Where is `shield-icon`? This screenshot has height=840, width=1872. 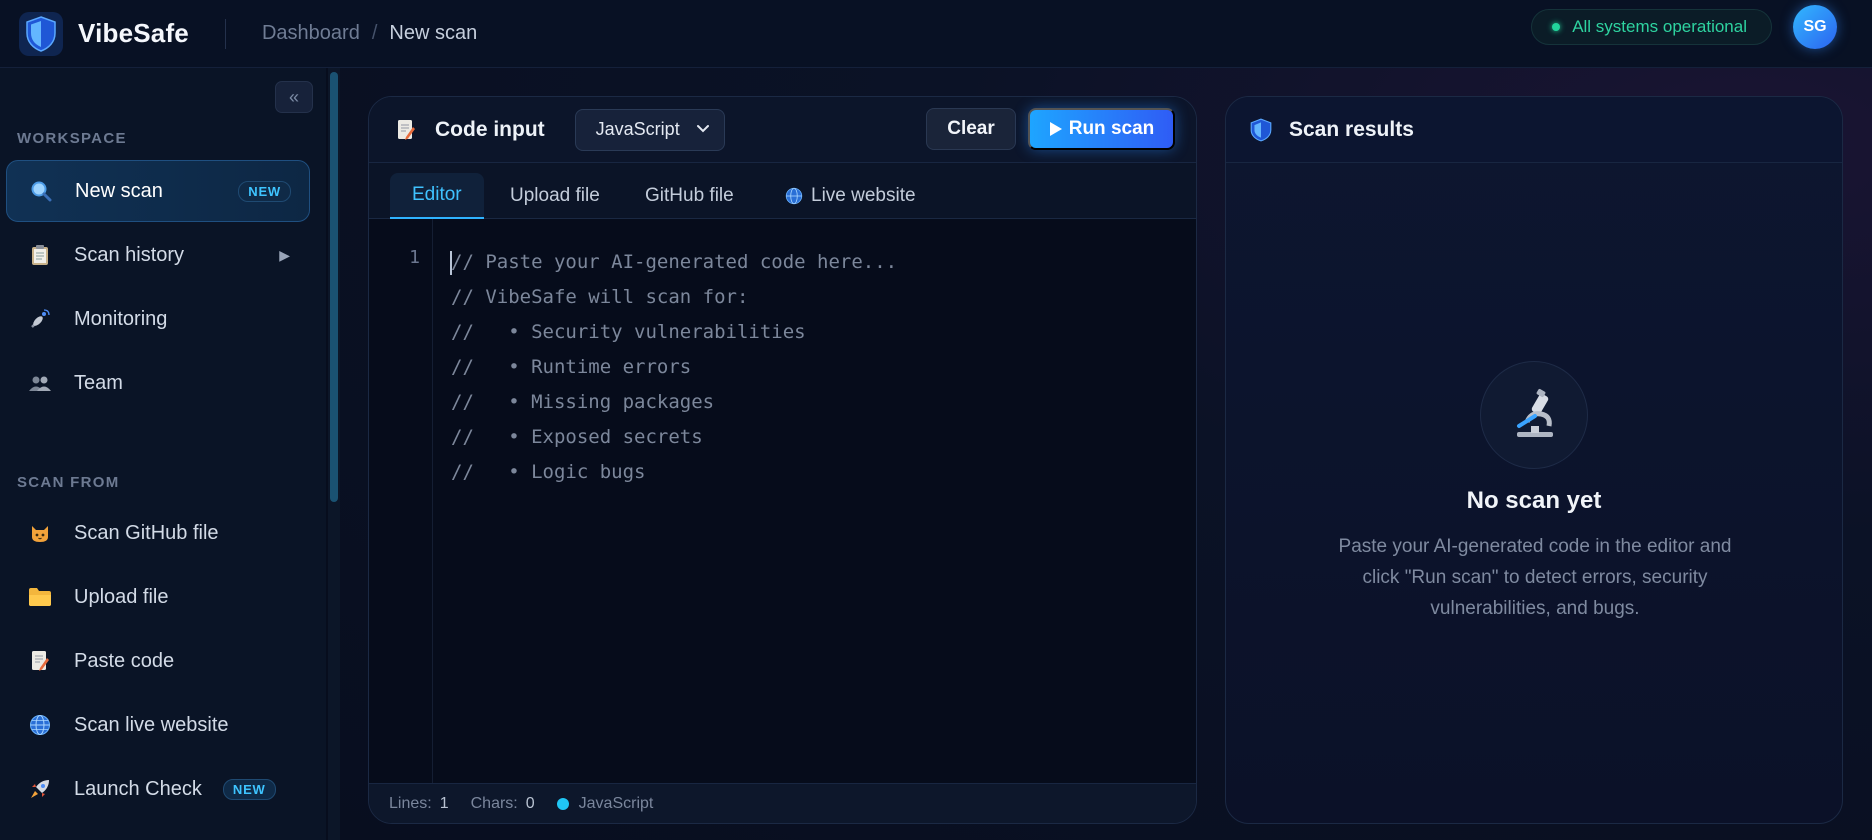 shield-icon is located at coordinates (1261, 129).